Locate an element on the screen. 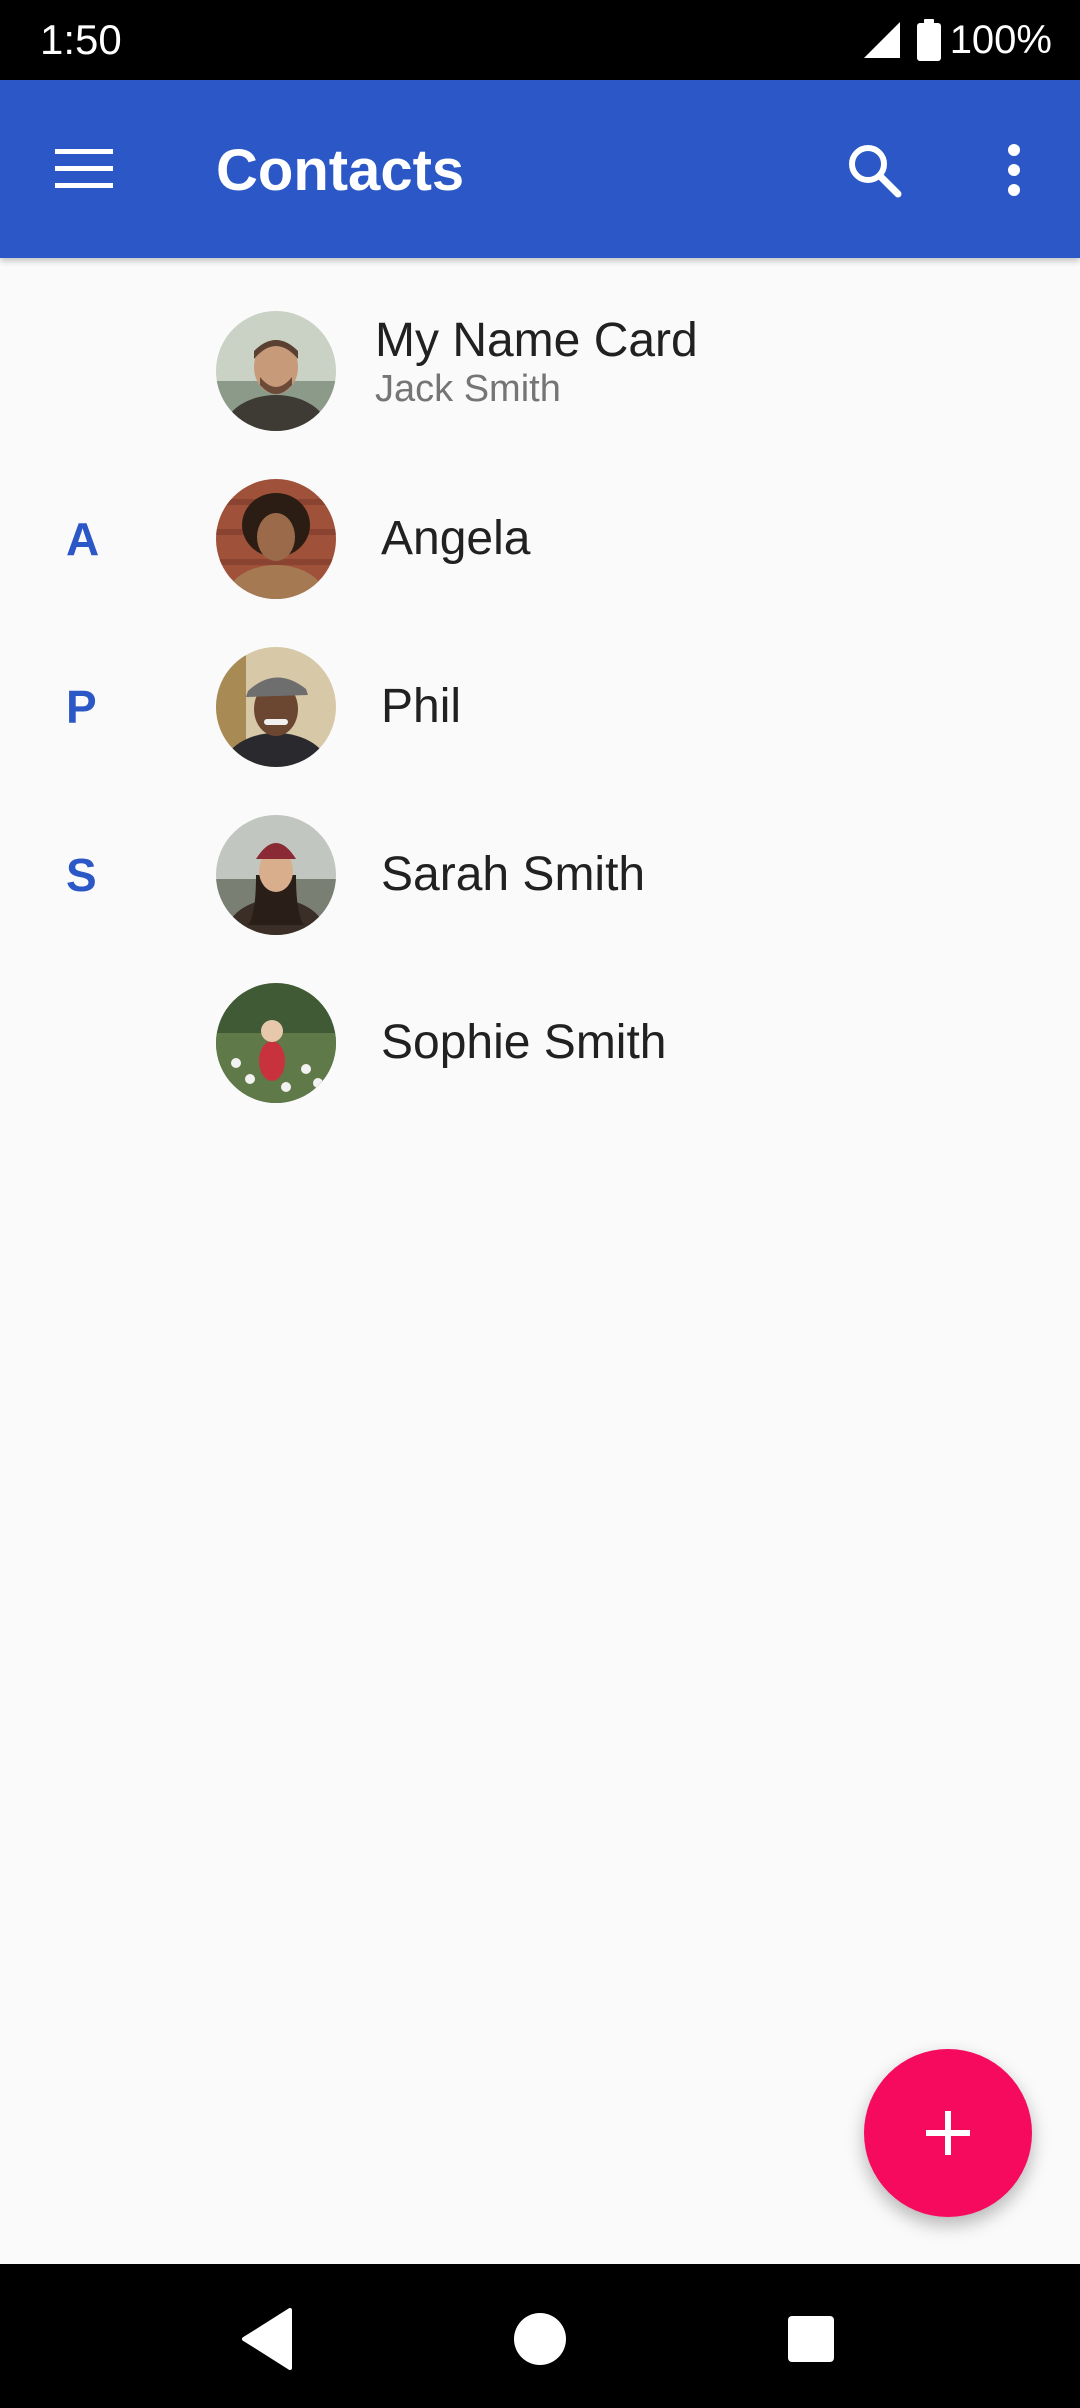 The image size is (1080, 2408). contact-name: Phil is located at coordinates (421, 706).